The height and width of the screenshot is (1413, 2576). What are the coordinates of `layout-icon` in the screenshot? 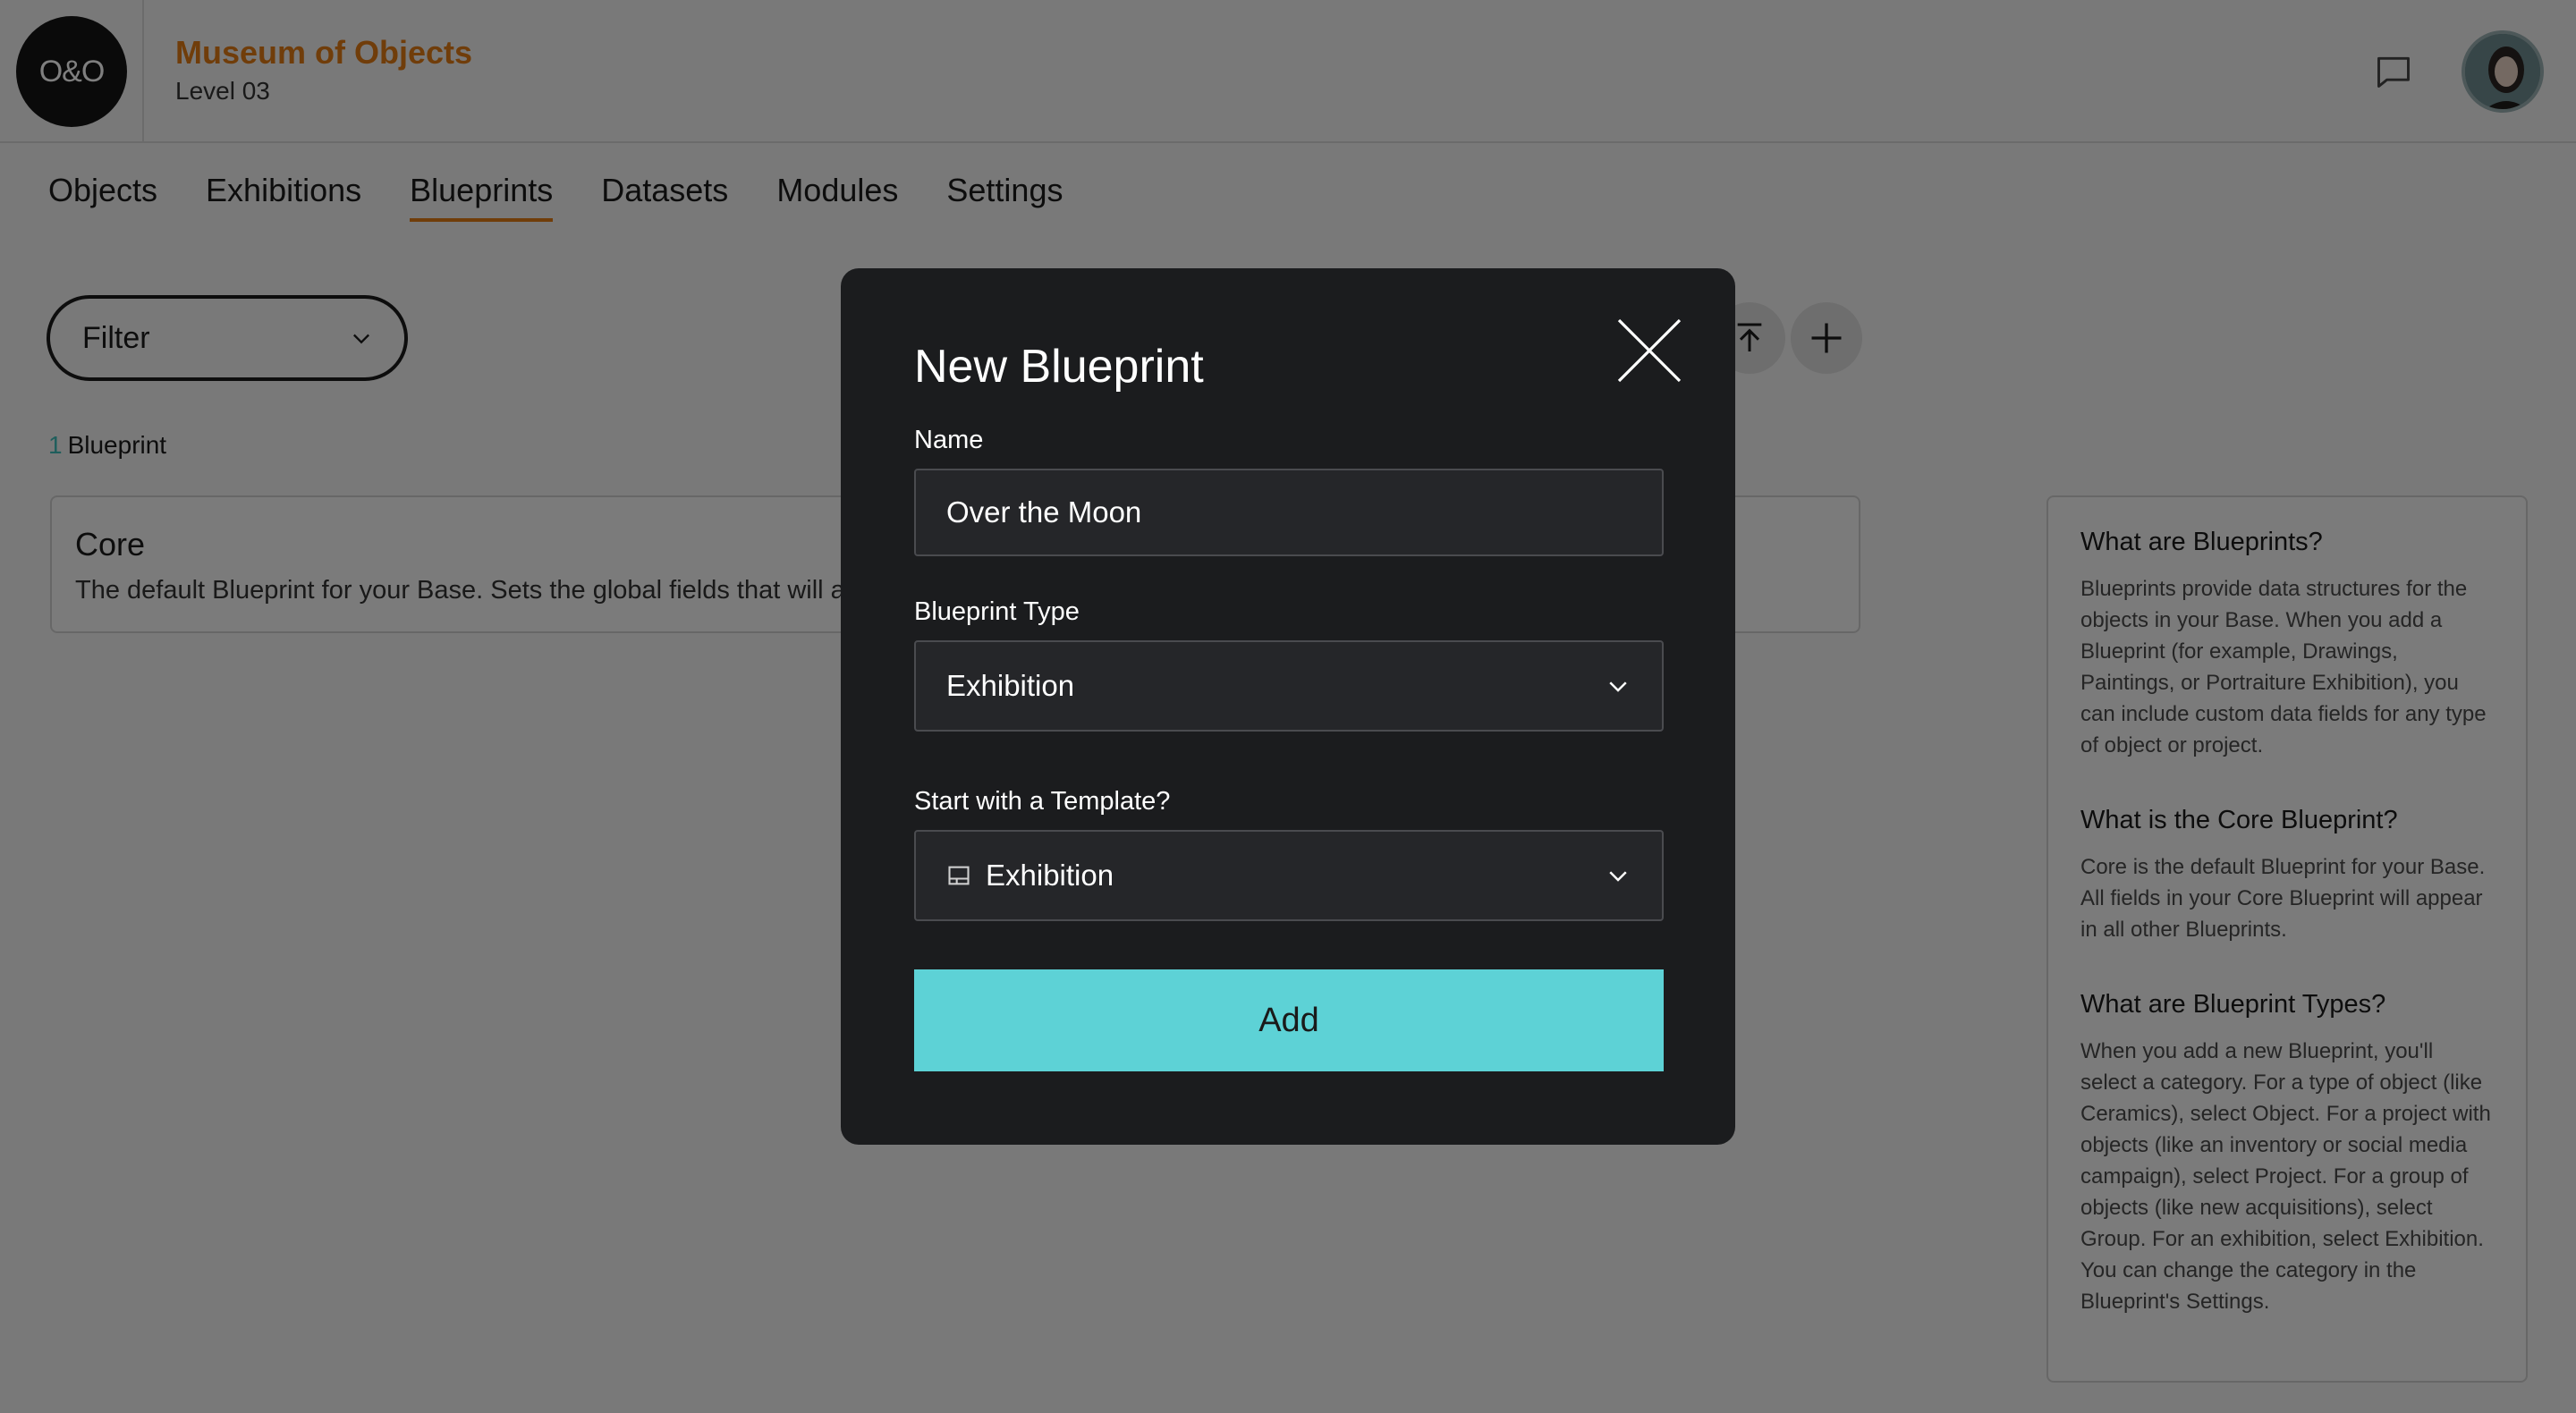 It's located at (959, 875).